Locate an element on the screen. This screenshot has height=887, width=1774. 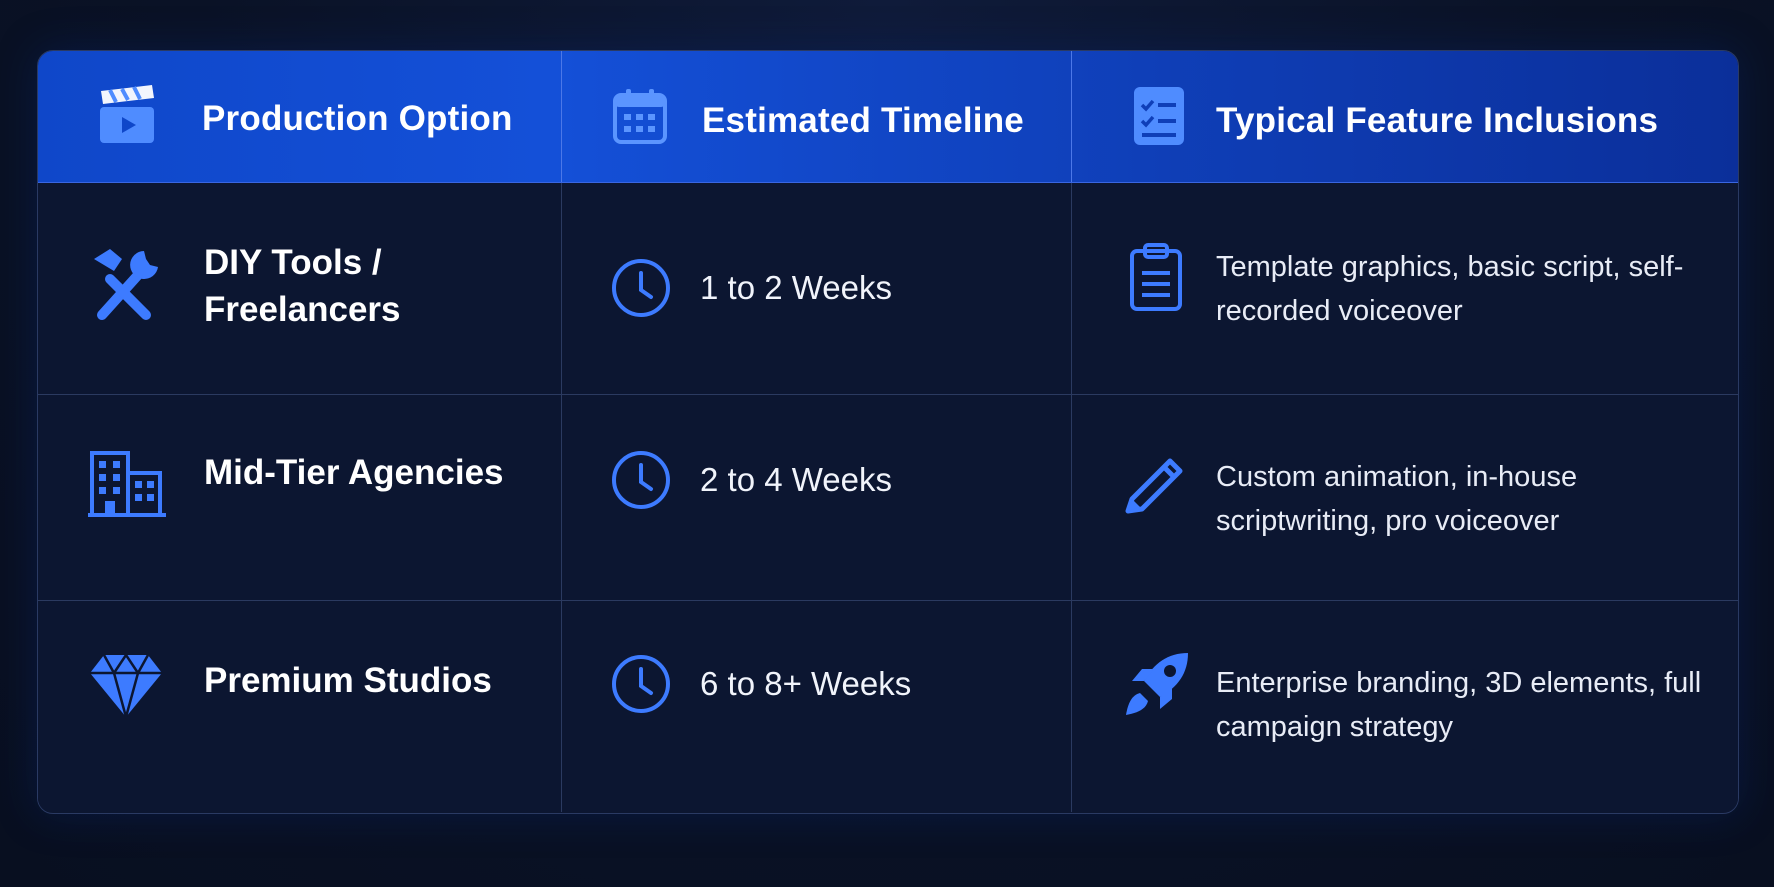
header-typical-feature-inclusions: Typical Feature Inclusions is located at coordinates (1437, 120).